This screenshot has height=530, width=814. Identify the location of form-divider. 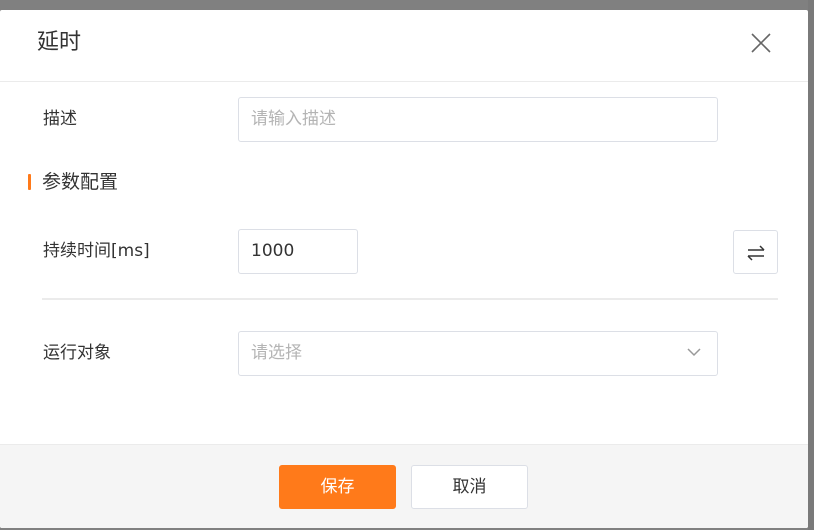
(410, 299).